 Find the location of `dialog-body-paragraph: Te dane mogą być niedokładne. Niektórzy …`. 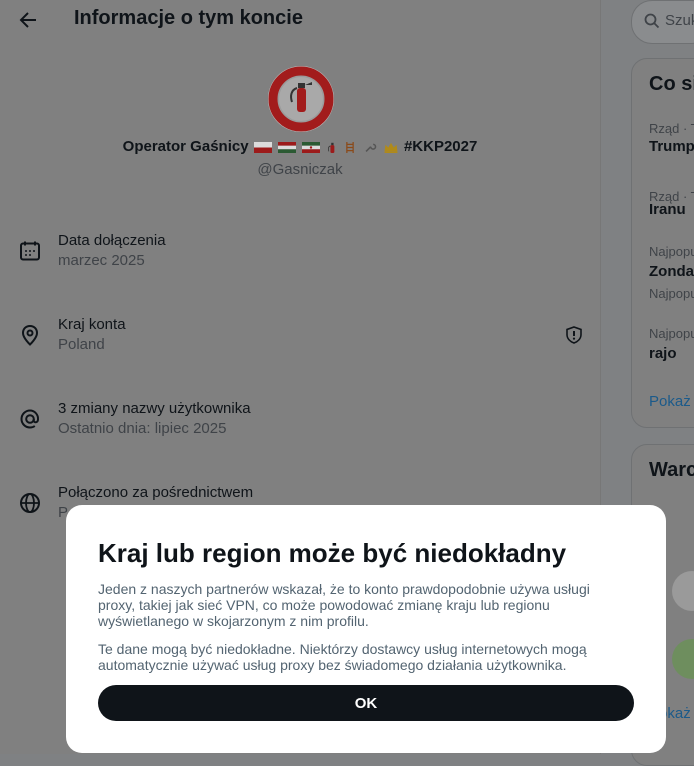

dialog-body-paragraph: Te dane mogą być niedokładne. Niektórzy … is located at coordinates (342, 657).